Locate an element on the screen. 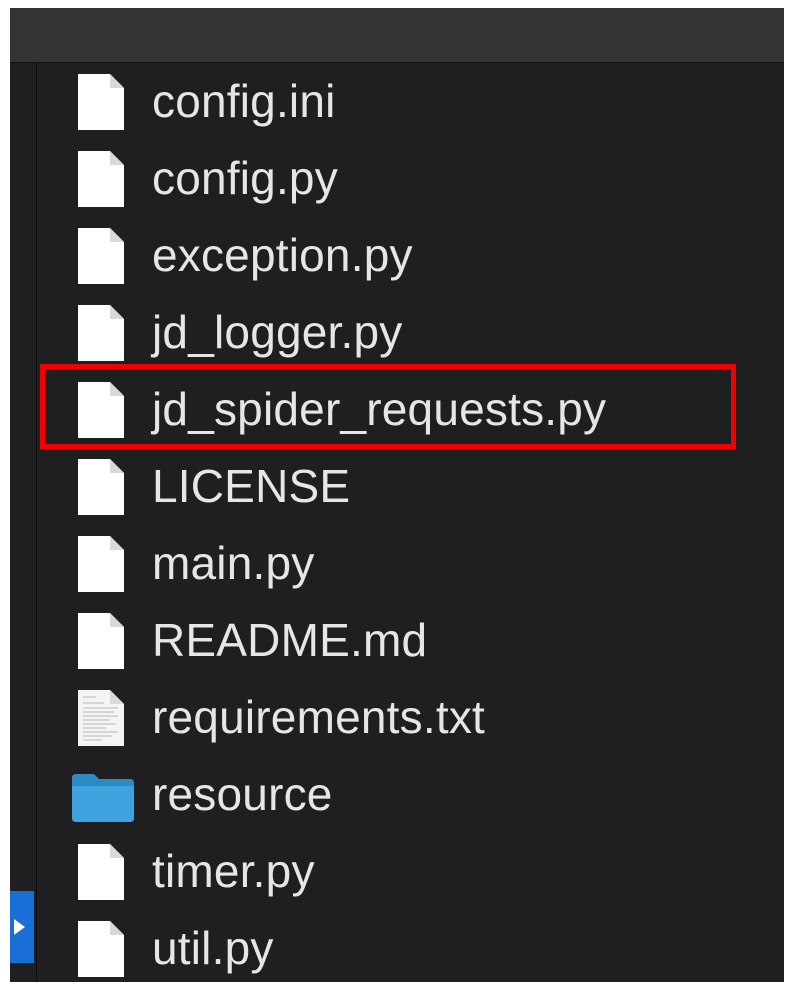 This screenshot has width=788, height=986. file-row-license: LICENSE is located at coordinates (412, 486).